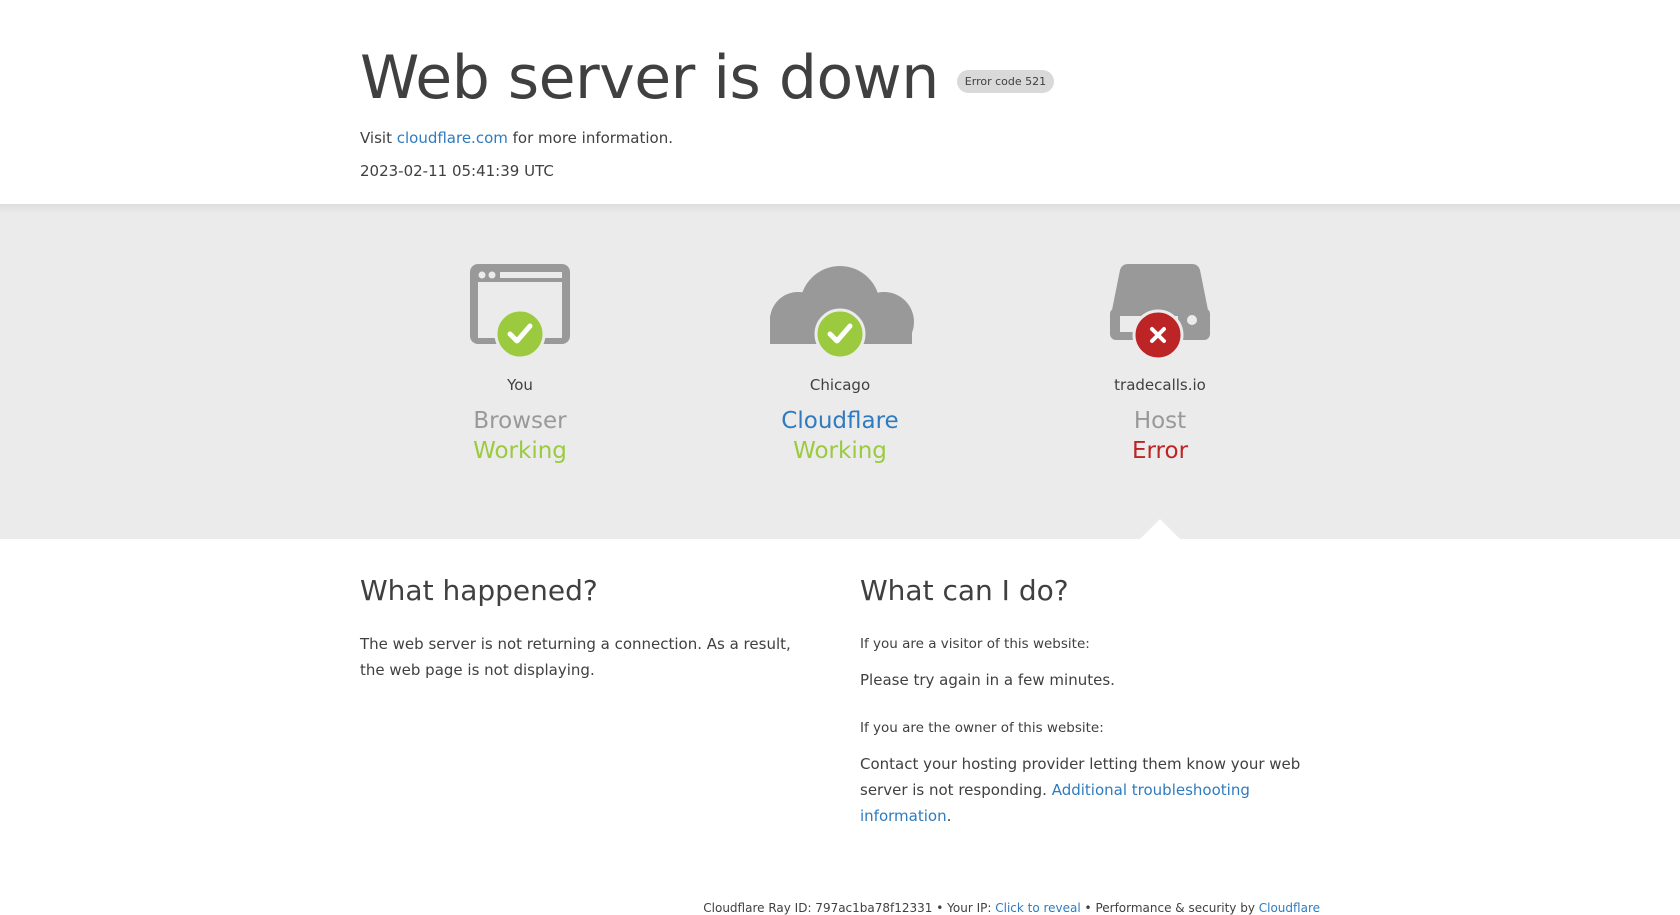  Describe the element at coordinates (1160, 451) in the screenshot. I see `host-status: Error` at that location.